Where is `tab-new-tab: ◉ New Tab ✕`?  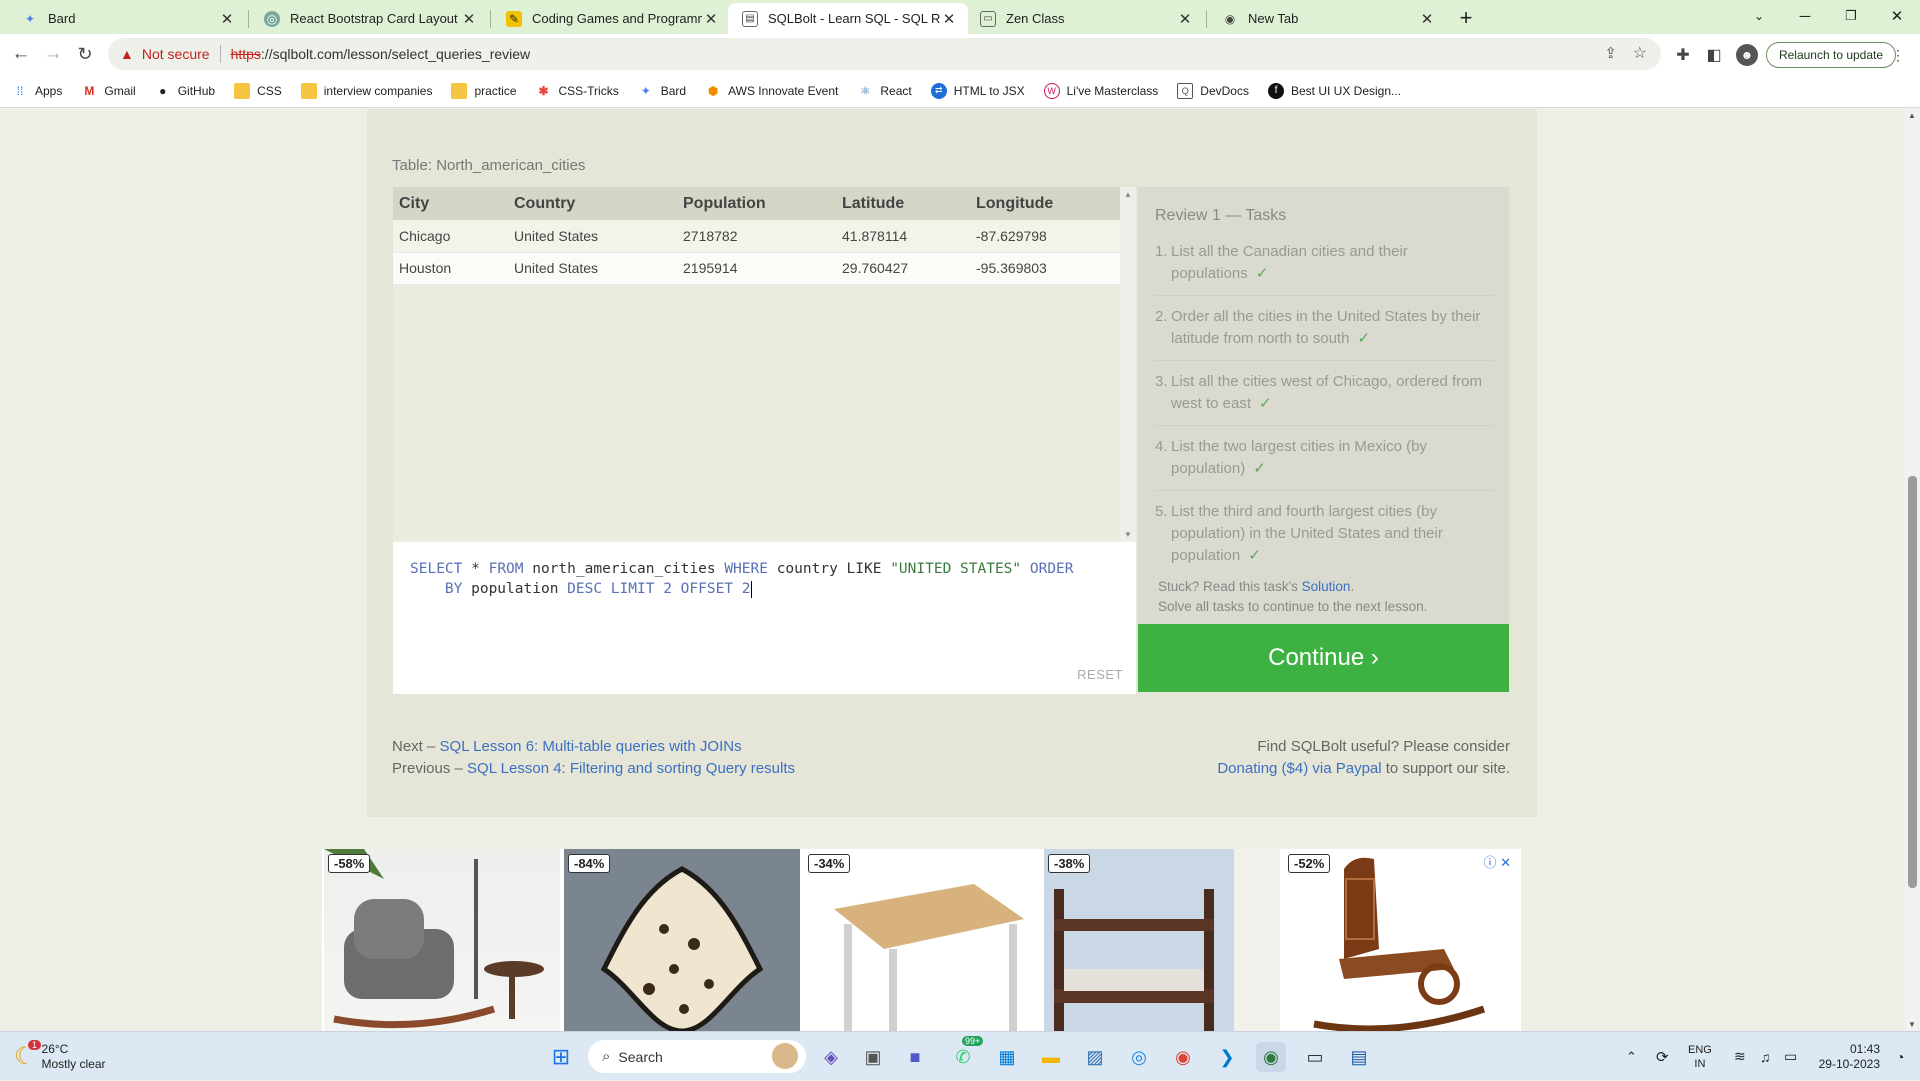
tab-new-tab: ◉ New Tab ✕ is located at coordinates (1327, 18).